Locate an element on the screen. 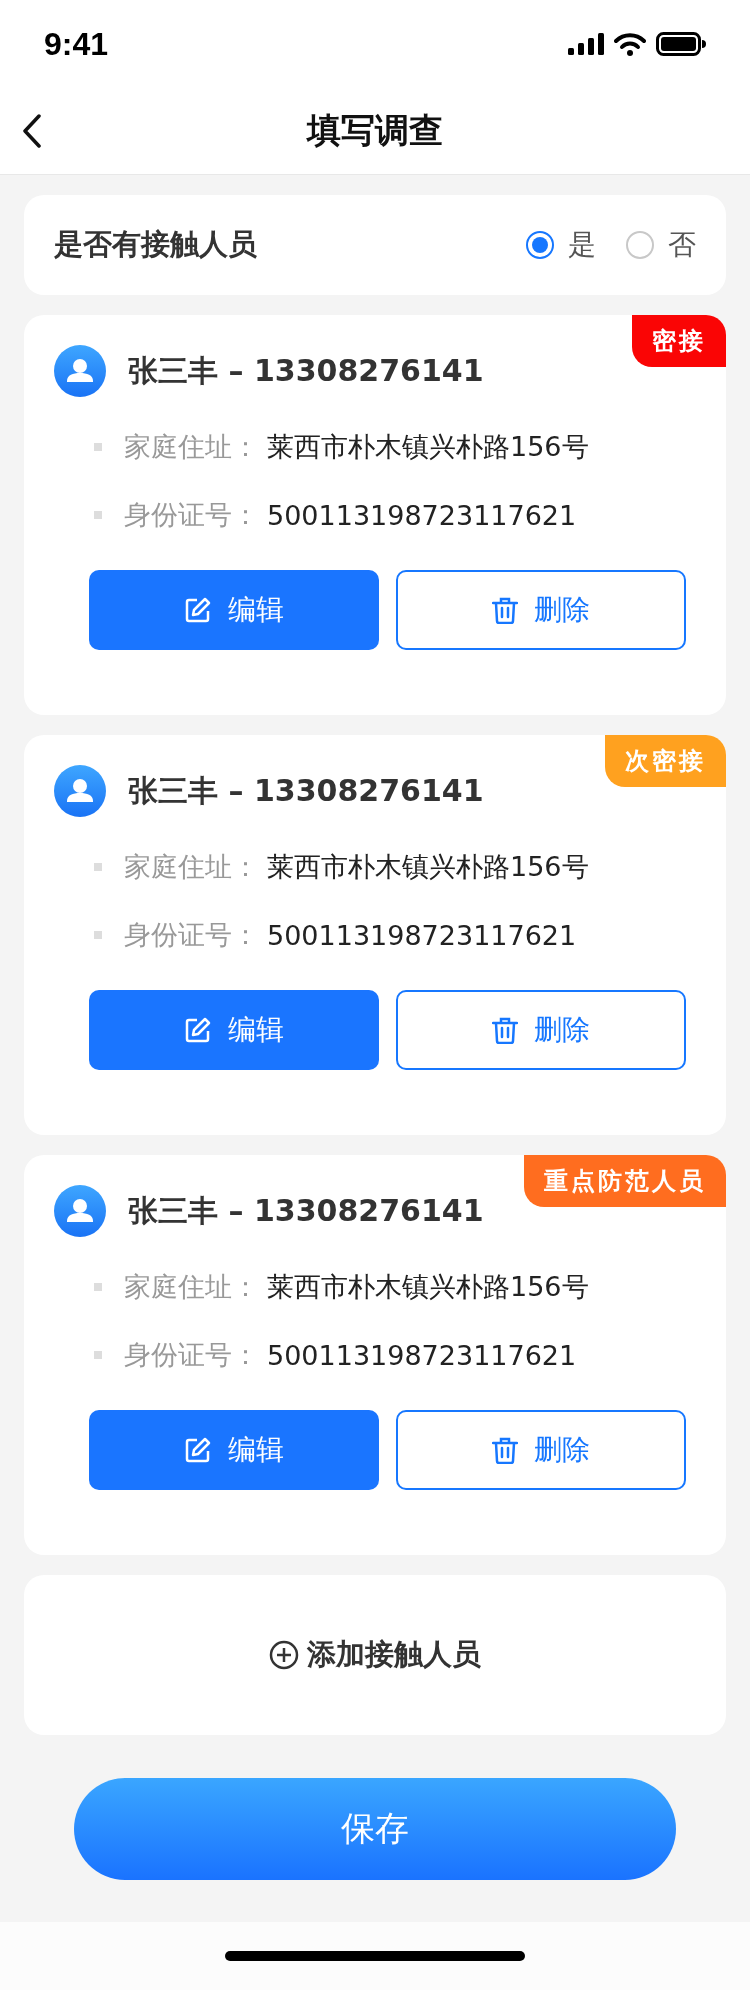 Image resolution: width=750 pixels, height=1990 pixels. question-label: 是否有接触人员 is located at coordinates (155, 244).